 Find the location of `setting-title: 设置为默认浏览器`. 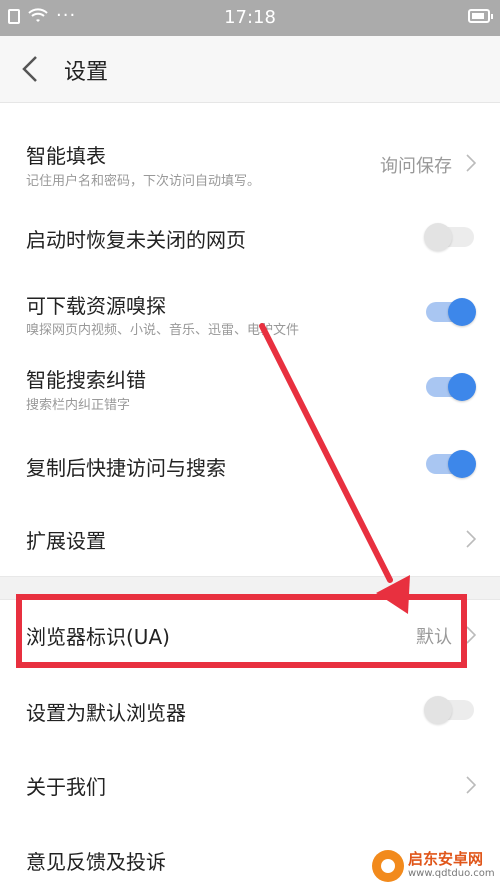

setting-title: 设置为默认浏览器 is located at coordinates (106, 713).